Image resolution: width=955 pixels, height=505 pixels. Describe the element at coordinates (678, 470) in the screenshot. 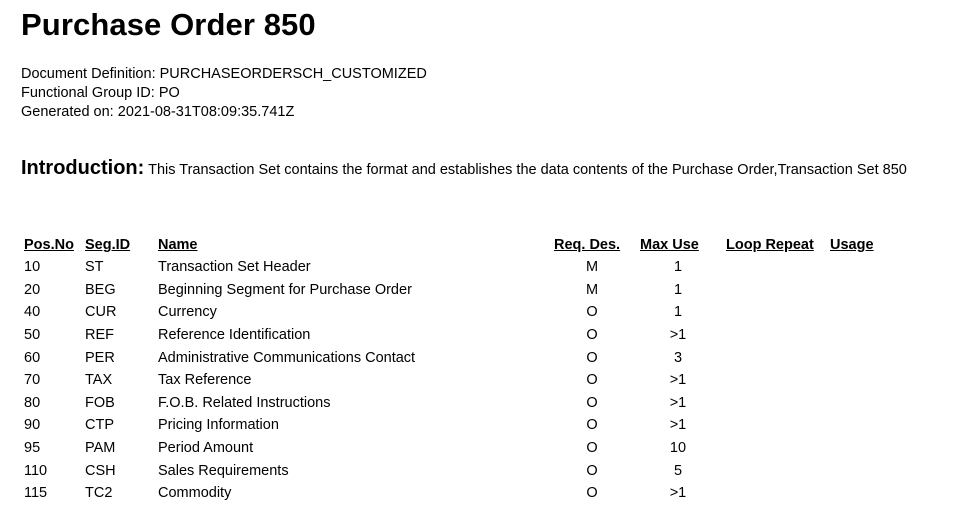

I see `cell-max-use: 5` at that location.